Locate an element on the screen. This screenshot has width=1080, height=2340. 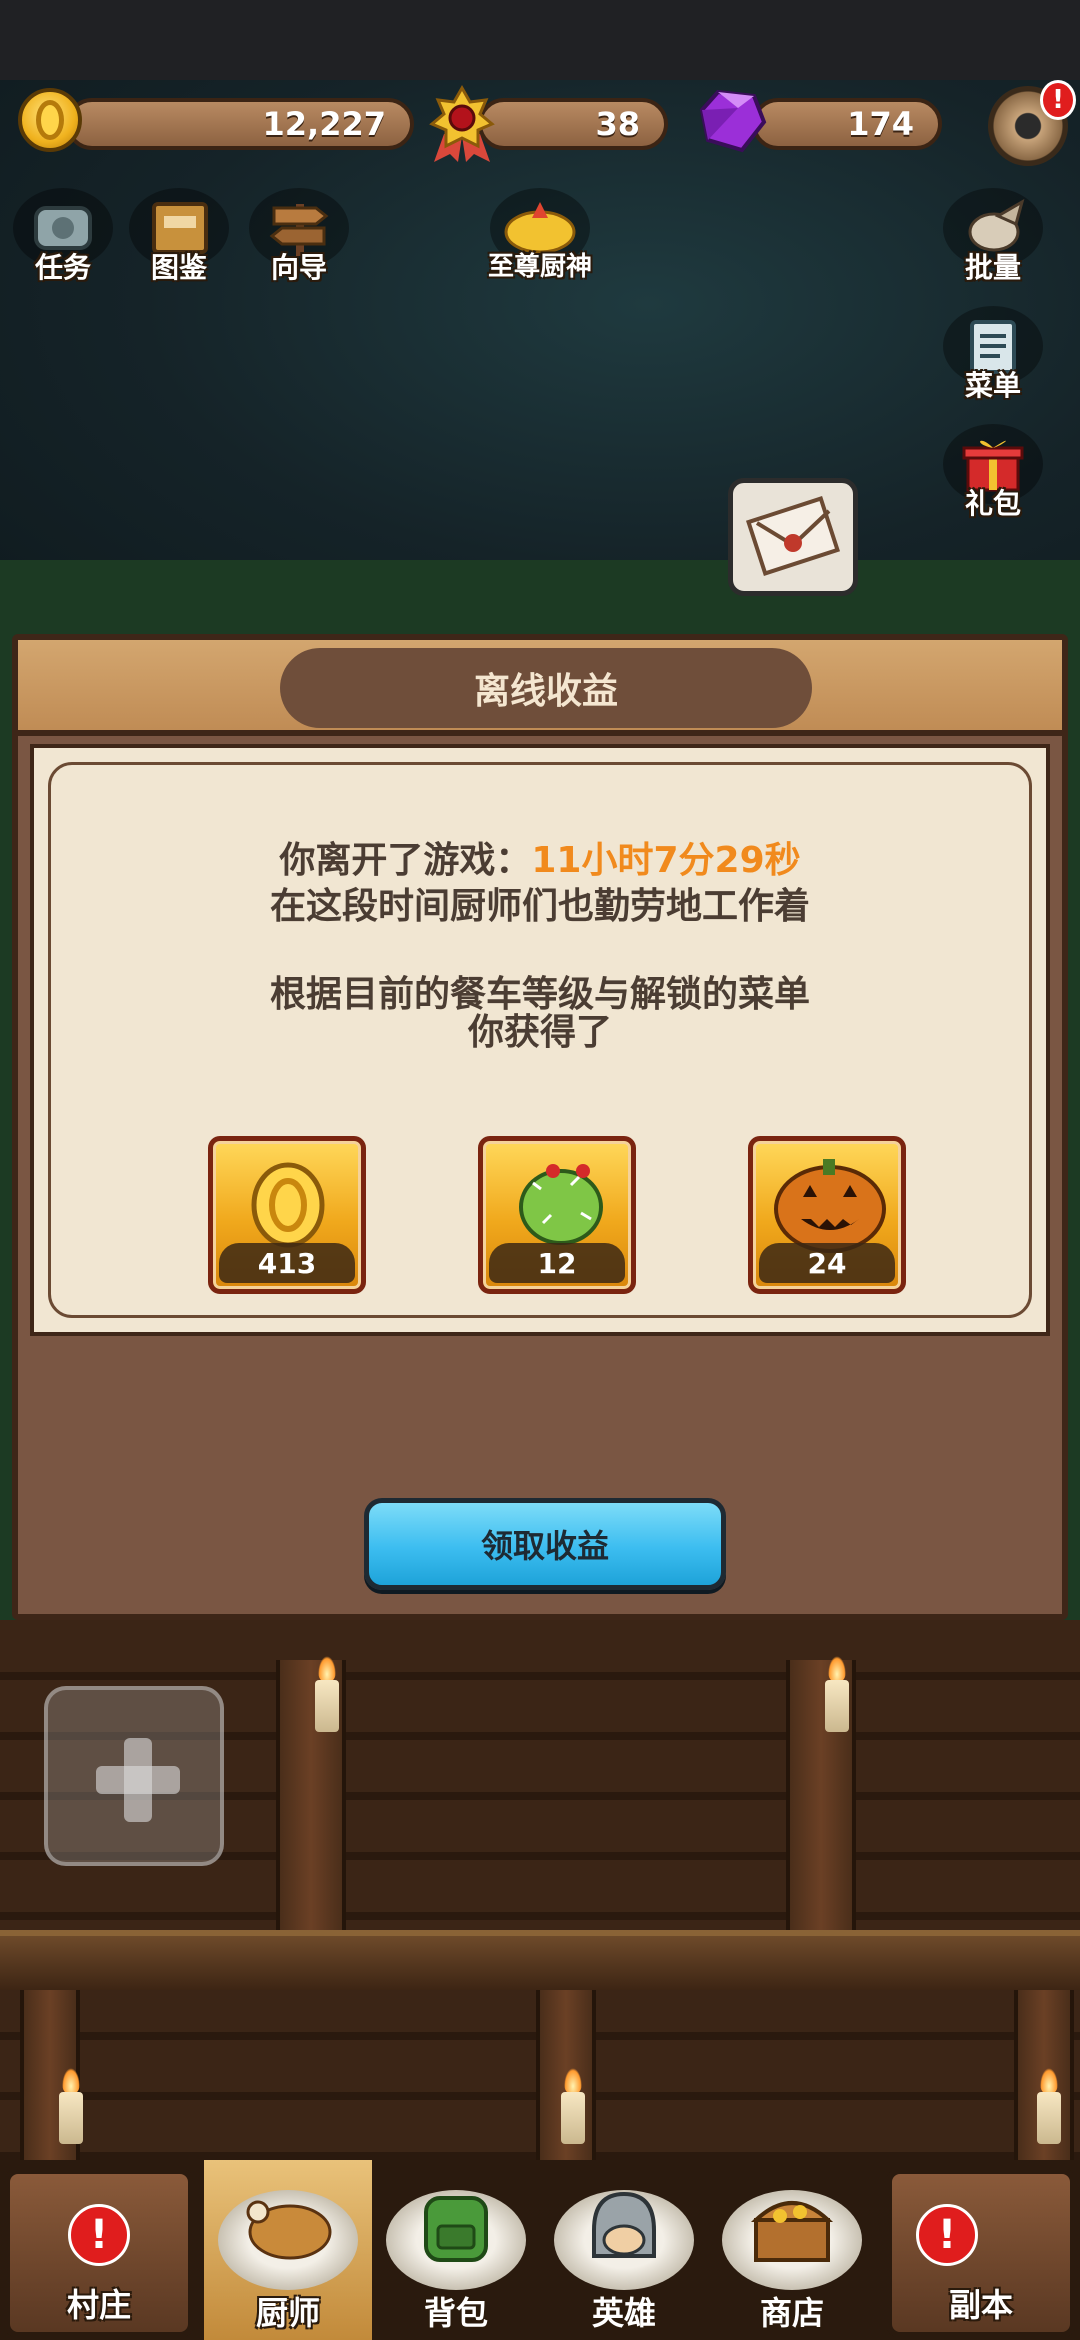
dungeon-alert-badge: ! is located at coordinates (947, 2235).